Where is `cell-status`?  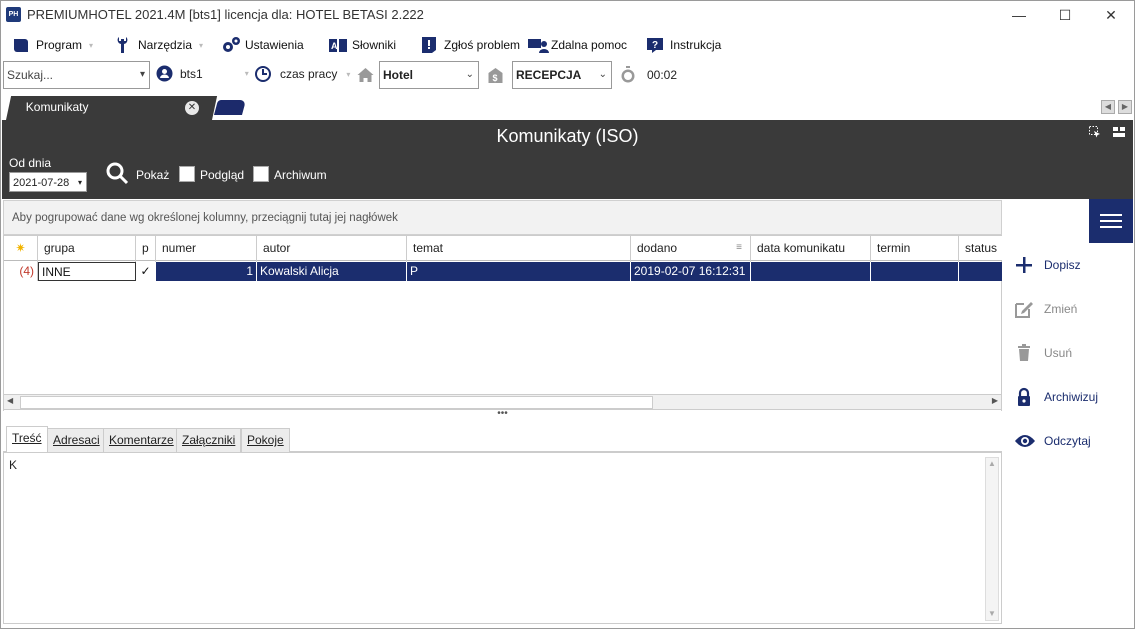 cell-status is located at coordinates (980, 271).